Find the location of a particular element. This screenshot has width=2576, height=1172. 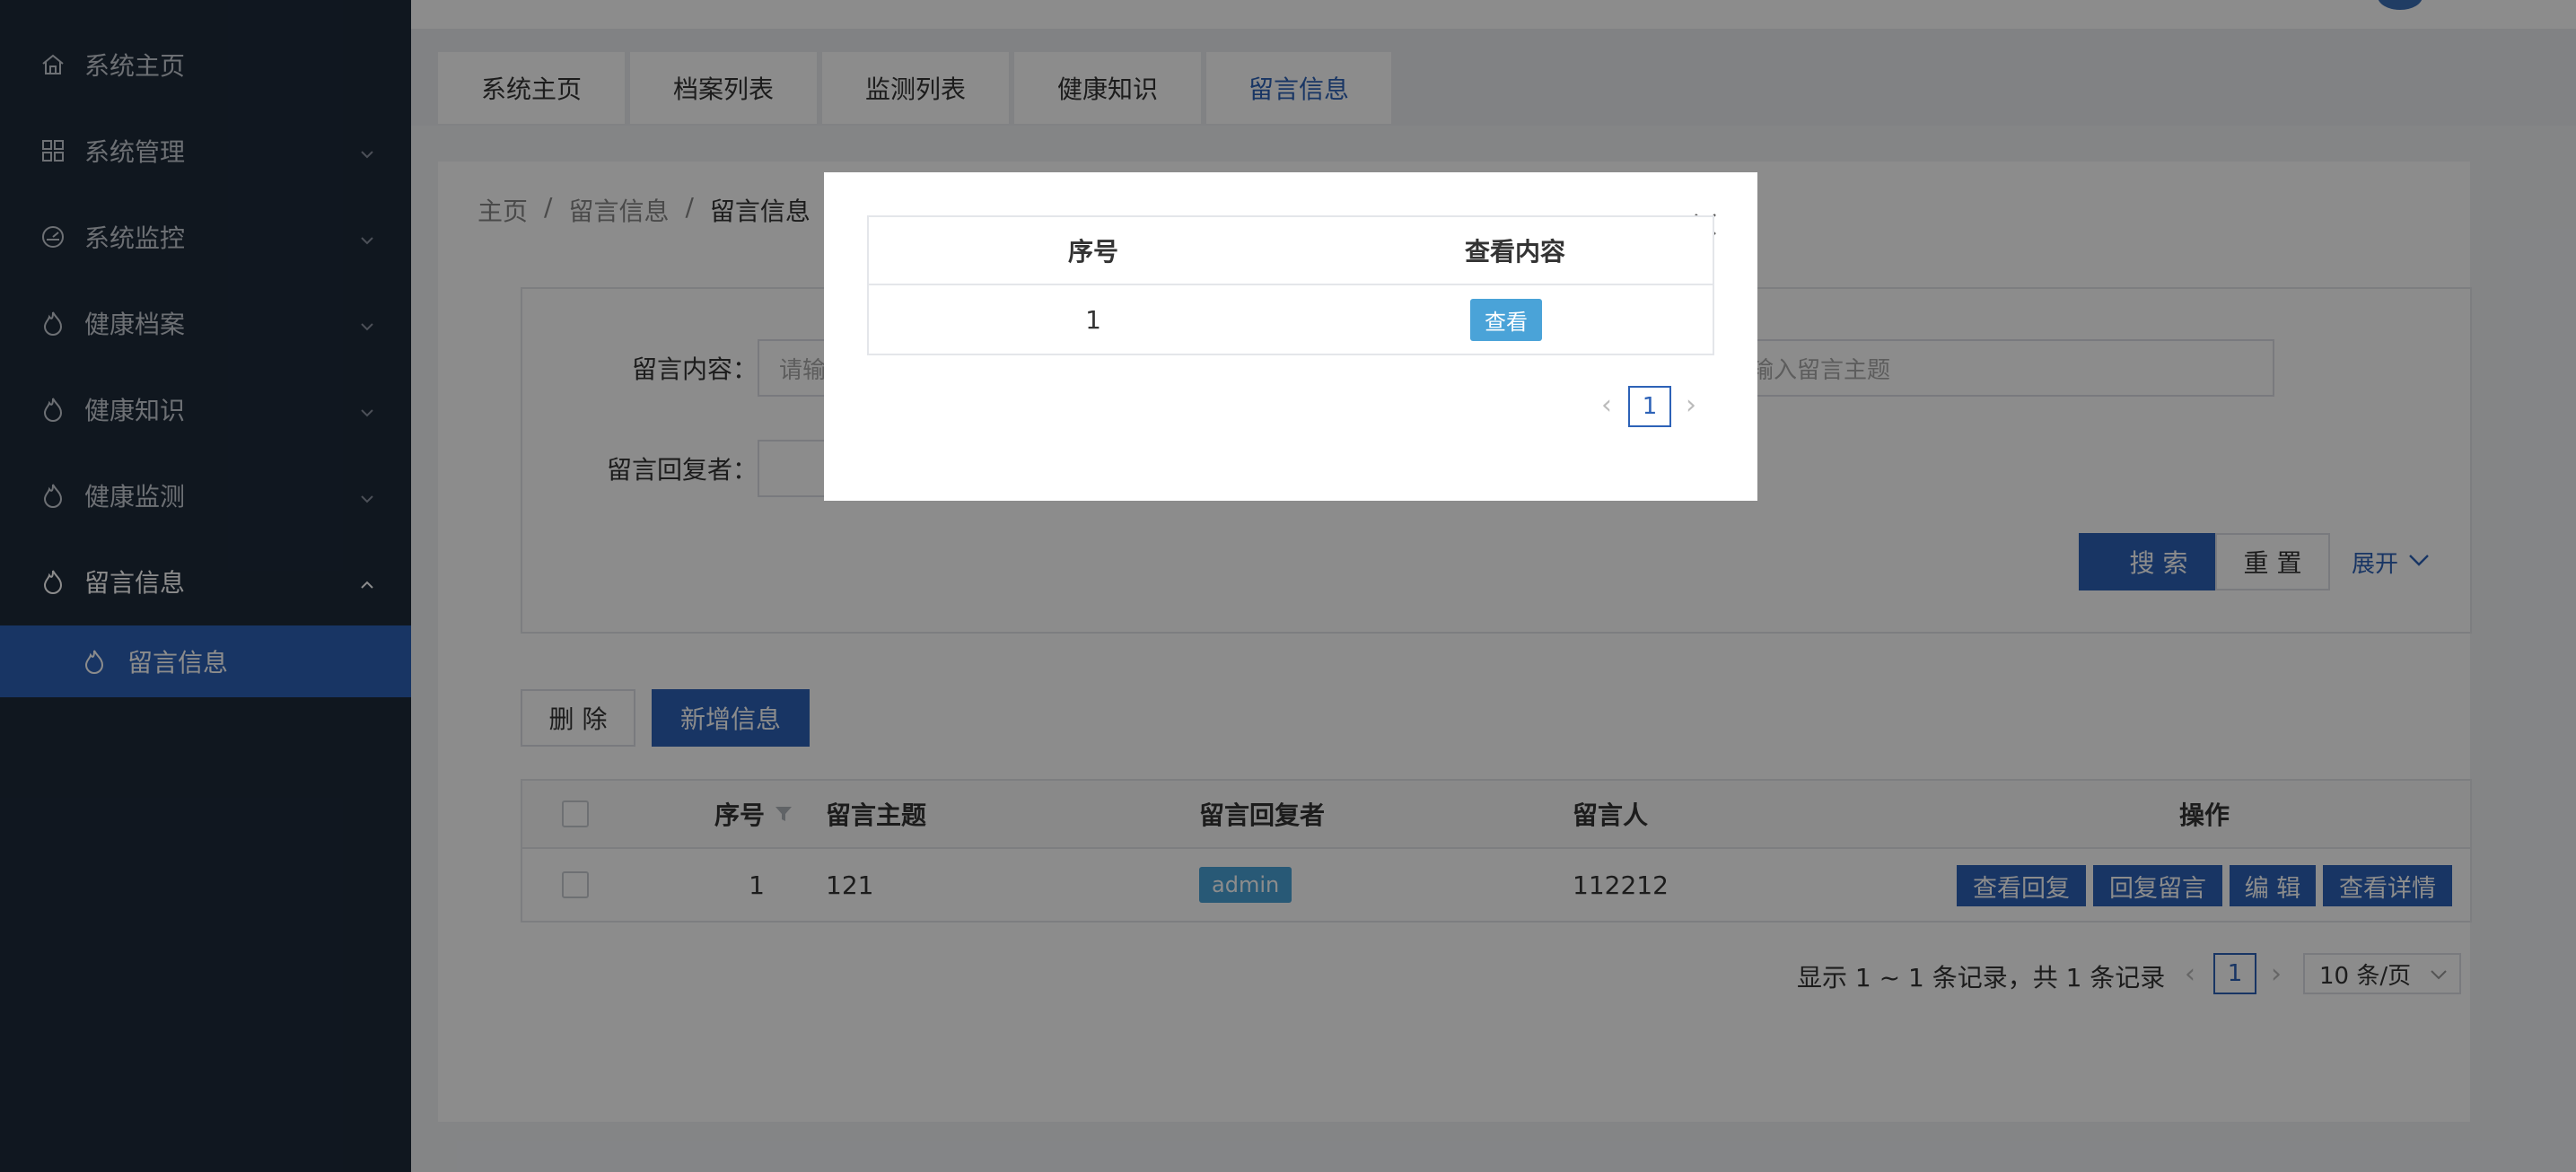

modal-row-view: 查看 is located at coordinates (1506, 320).